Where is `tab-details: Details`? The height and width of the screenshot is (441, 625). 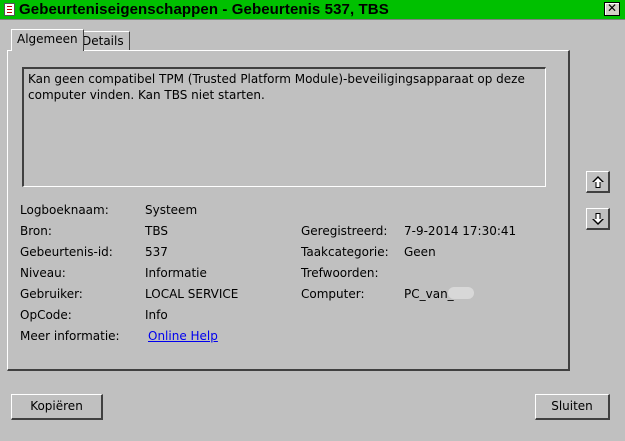 tab-details: Details is located at coordinates (103, 41).